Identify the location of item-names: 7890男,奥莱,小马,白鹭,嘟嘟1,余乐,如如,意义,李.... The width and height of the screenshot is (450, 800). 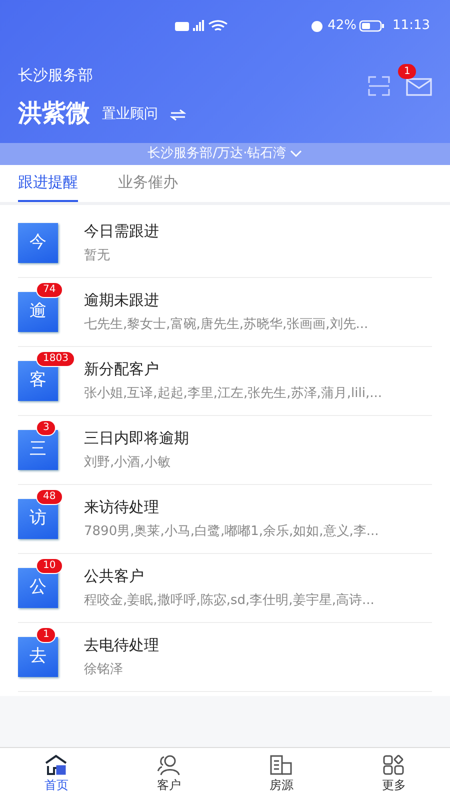
(231, 532).